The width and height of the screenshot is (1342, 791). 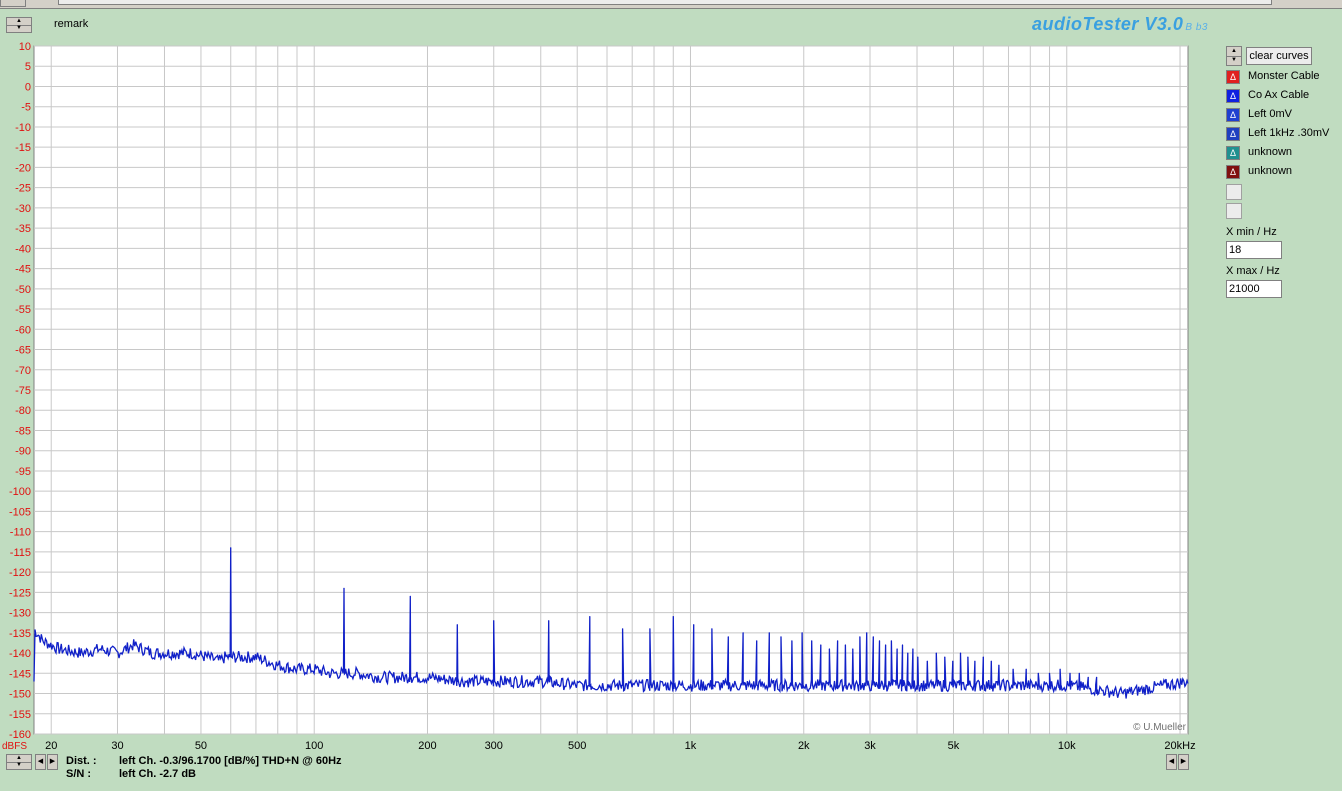 I want to click on status-spinner: ▲ ▼, so click(x=19, y=762).